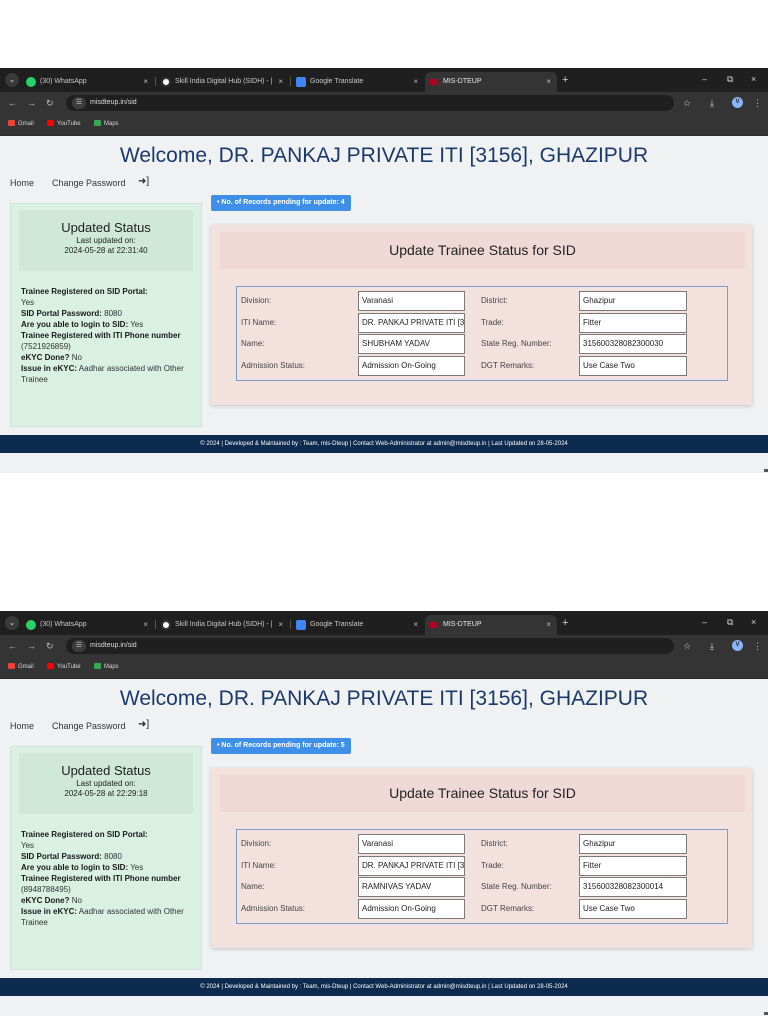 Image resolution: width=768 pixels, height=1024 pixels. I want to click on google-translate-icon, so click(301, 82).